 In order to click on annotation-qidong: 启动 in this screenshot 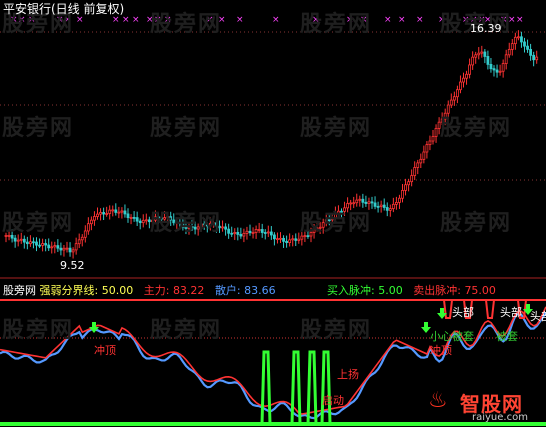, I will do `click(333, 400)`.